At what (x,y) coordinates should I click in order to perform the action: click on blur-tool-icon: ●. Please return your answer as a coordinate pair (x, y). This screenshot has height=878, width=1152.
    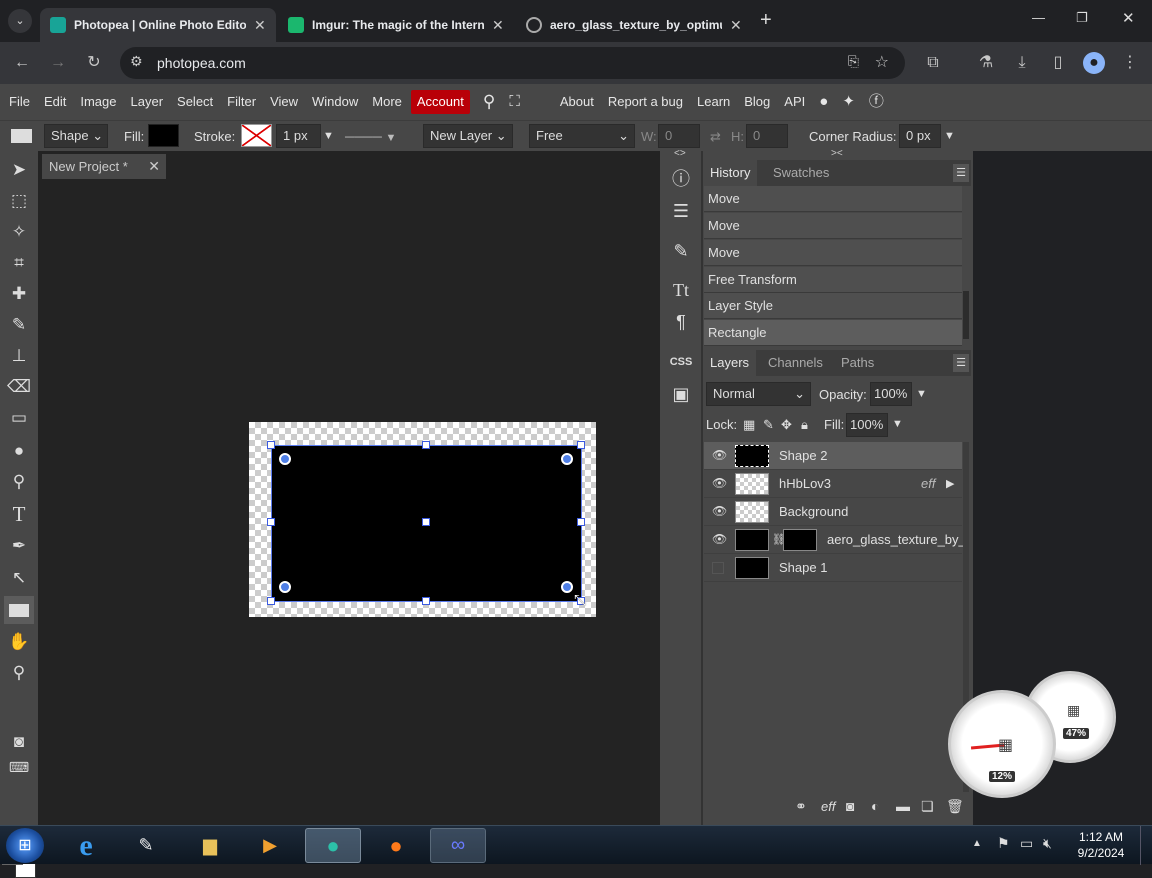
    Looking at the image, I should click on (19, 451).